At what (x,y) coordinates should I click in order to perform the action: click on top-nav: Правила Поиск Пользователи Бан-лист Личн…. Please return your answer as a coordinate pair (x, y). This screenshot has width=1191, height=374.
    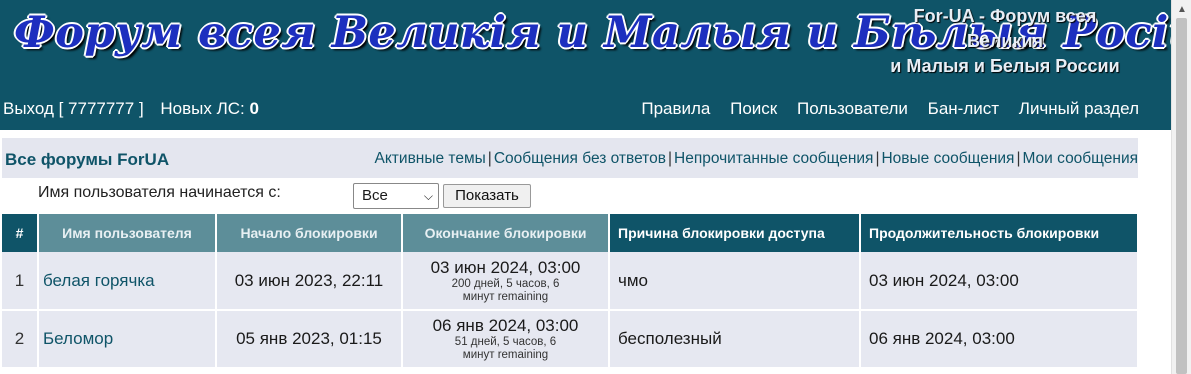
    Looking at the image, I should click on (882, 109).